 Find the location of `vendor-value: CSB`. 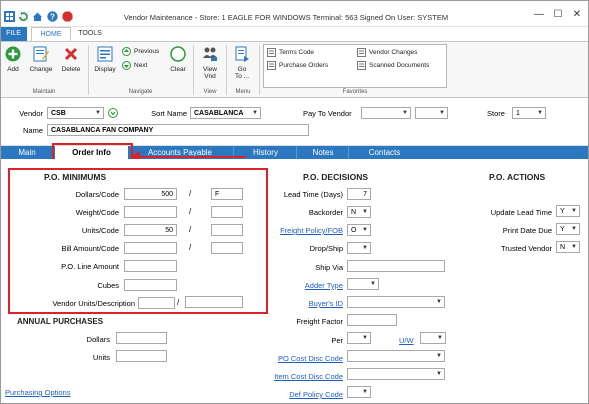

vendor-value: CSB is located at coordinates (58, 113).